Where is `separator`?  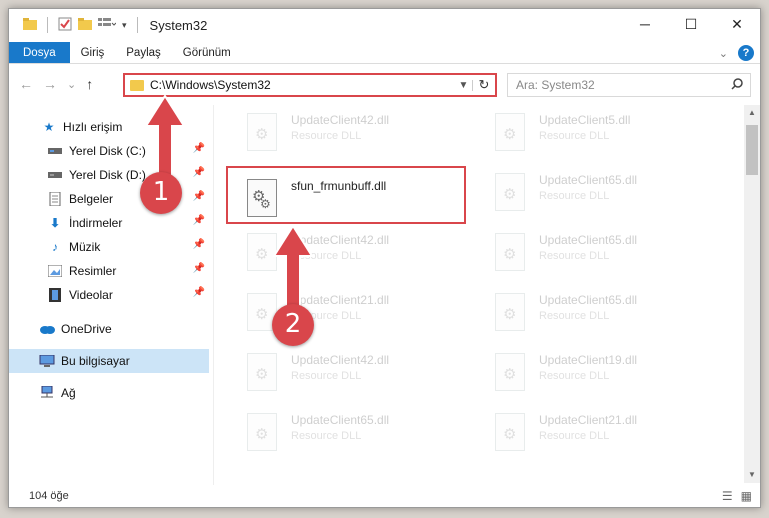
separator is located at coordinates (137, 25).